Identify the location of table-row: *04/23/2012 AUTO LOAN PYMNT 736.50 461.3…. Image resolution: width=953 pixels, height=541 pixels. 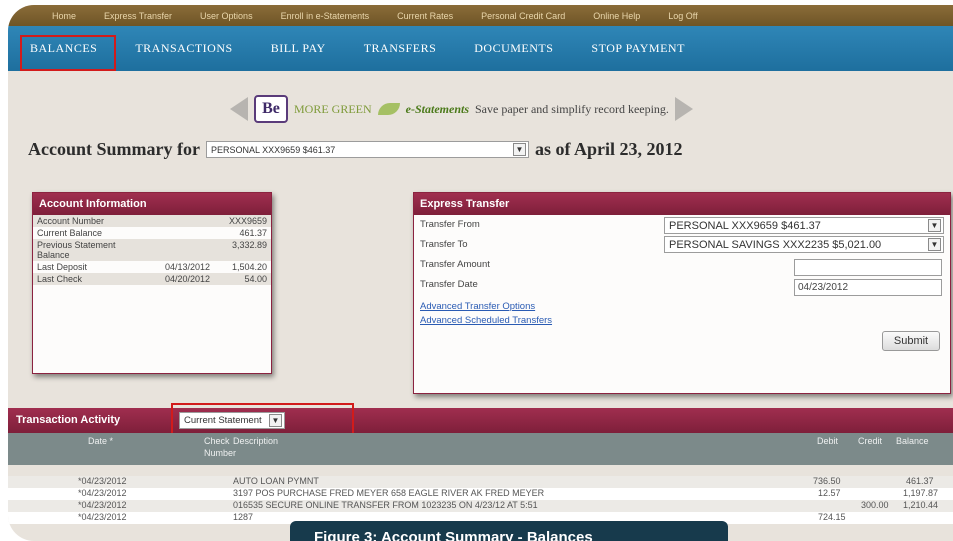
(480, 482).